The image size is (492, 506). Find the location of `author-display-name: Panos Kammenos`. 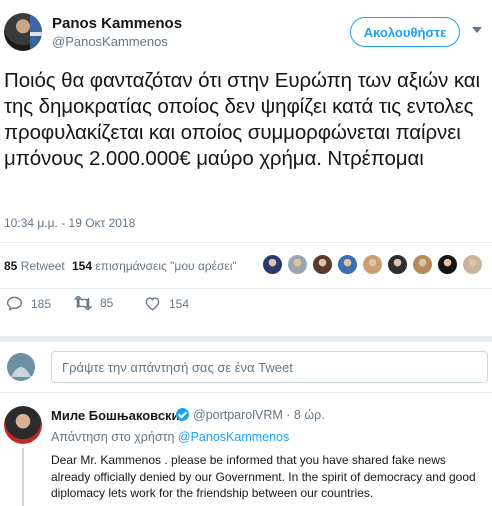

author-display-name: Panos Kammenos is located at coordinates (117, 23).